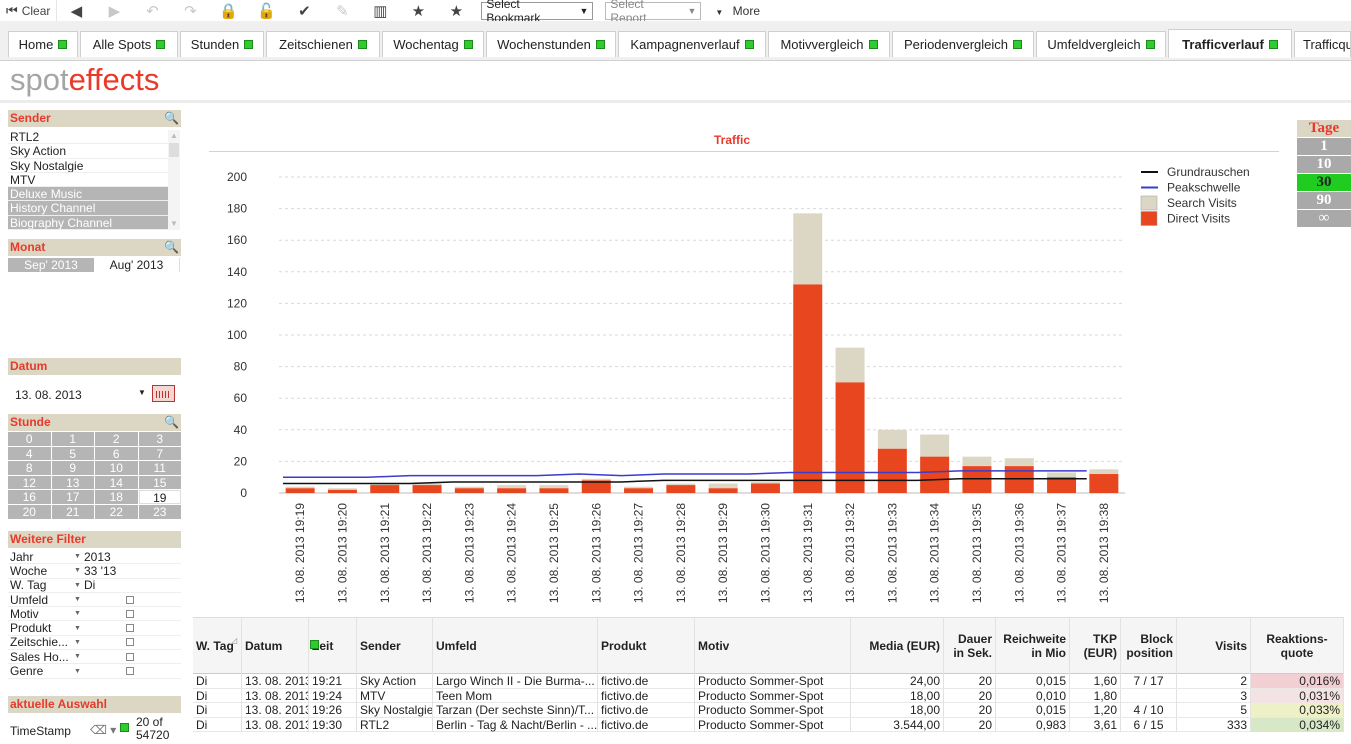 The width and height of the screenshot is (1351, 744). What do you see at coordinates (1324, 200) in the screenshot?
I see `tage-option: 90` at bounding box center [1324, 200].